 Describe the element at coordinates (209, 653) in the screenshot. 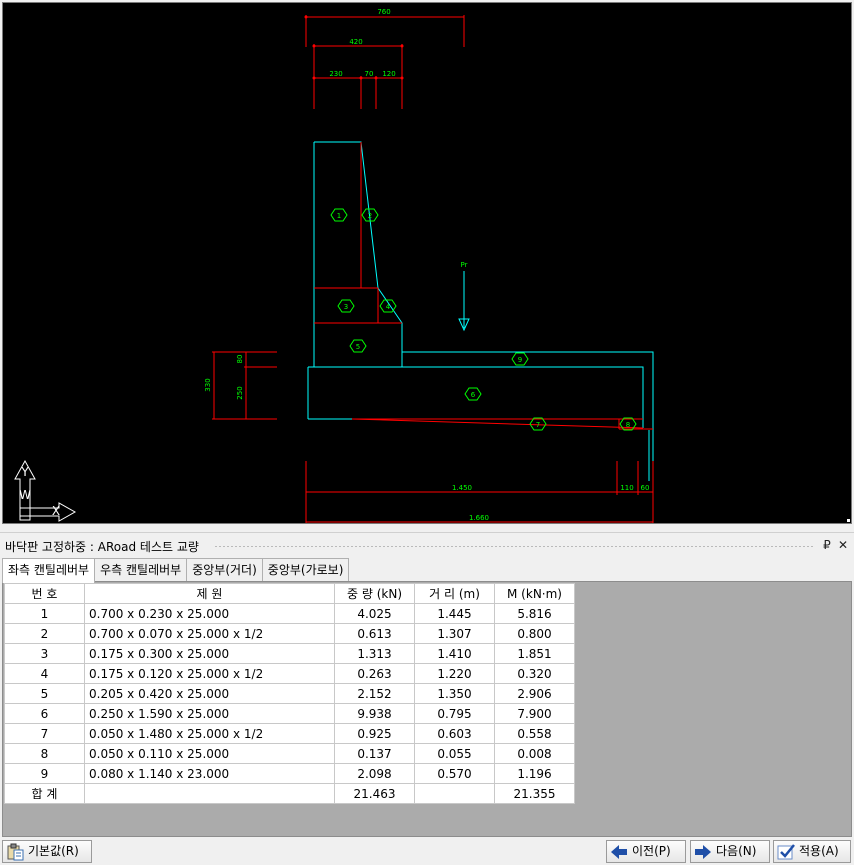

I see `cell-dimensions: 0.175 x 0.300 x 25.000` at that location.